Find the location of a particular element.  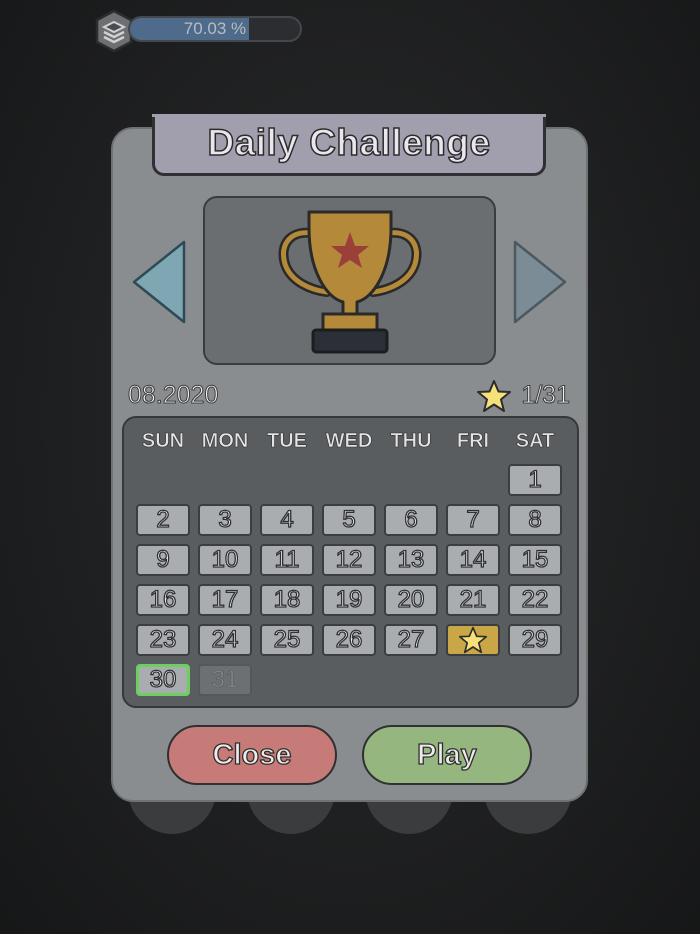

weekday-thu: THU is located at coordinates (411, 441).